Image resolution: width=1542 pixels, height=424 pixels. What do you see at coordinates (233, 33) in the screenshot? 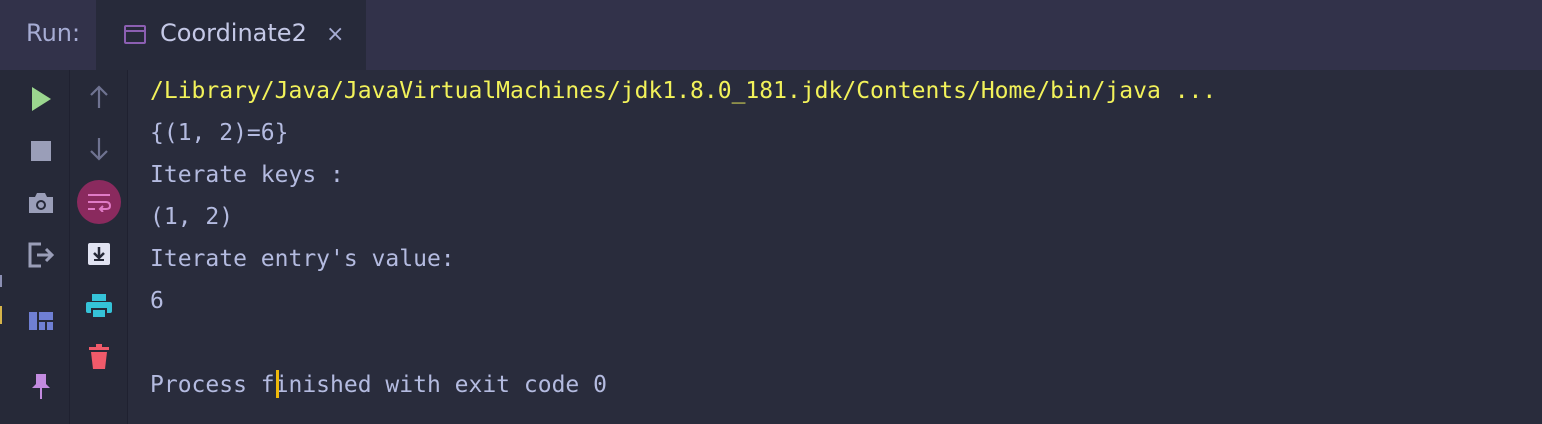
I see `tab-title: Coordinate2` at bounding box center [233, 33].